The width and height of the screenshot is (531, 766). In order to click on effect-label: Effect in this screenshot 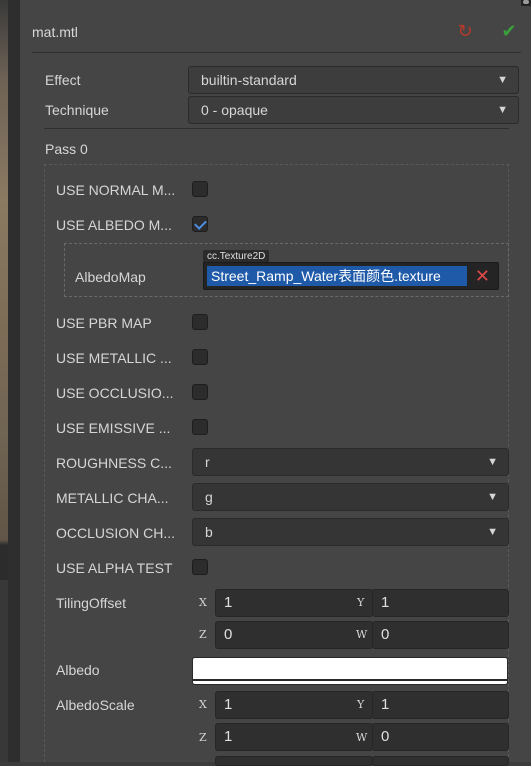, I will do `click(63, 80)`.